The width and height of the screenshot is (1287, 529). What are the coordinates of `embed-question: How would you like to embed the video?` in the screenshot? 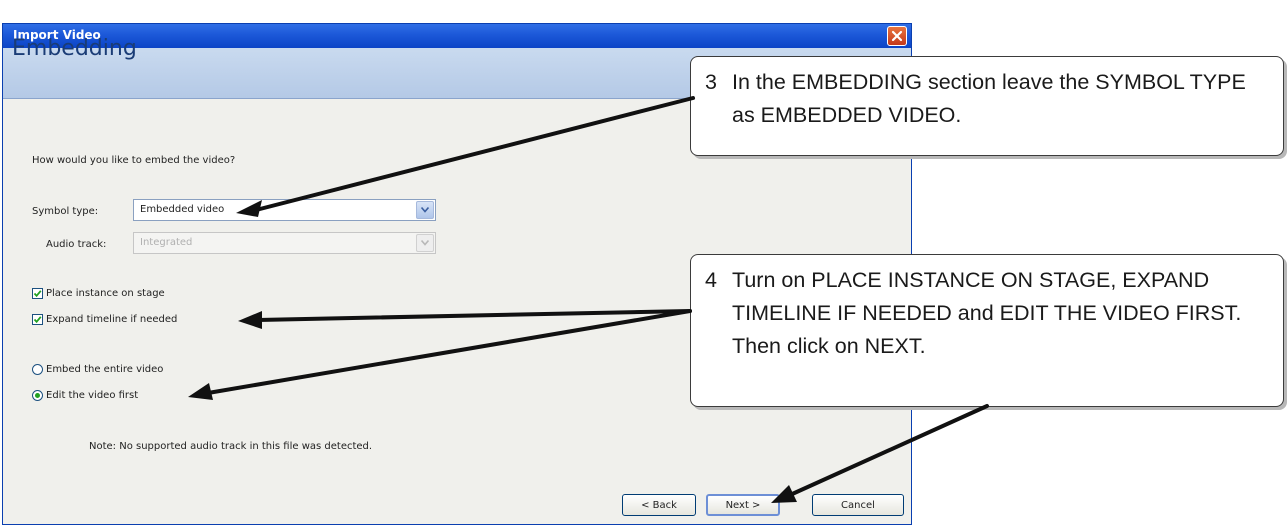 It's located at (134, 160).